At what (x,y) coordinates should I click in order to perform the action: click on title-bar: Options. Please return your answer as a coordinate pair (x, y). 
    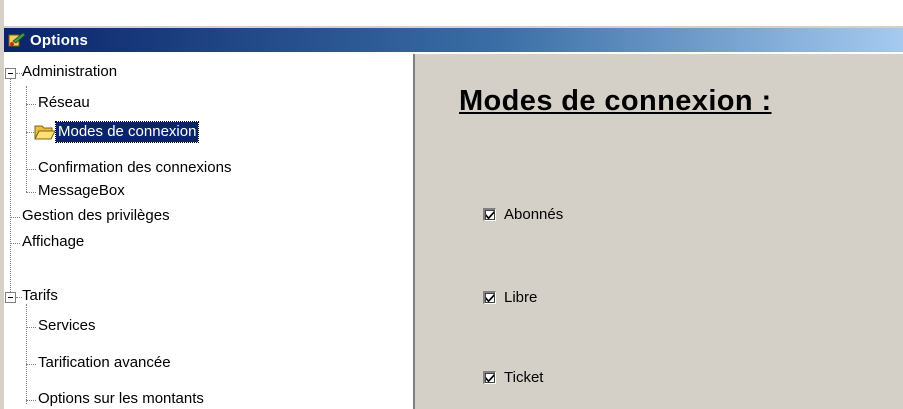
    Looking at the image, I should click on (453, 40).